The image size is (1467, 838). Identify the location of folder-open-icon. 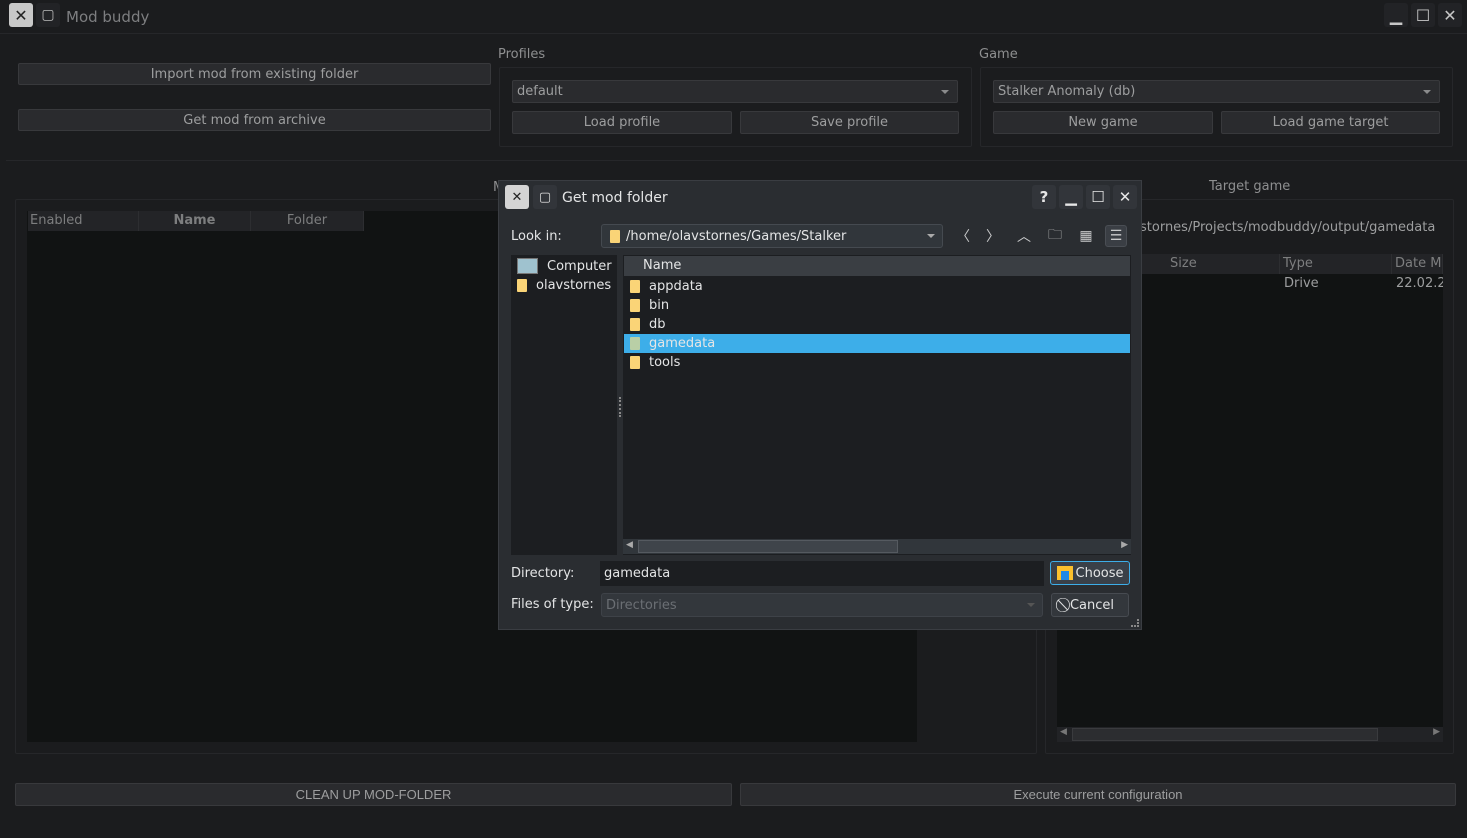
(1064, 573).